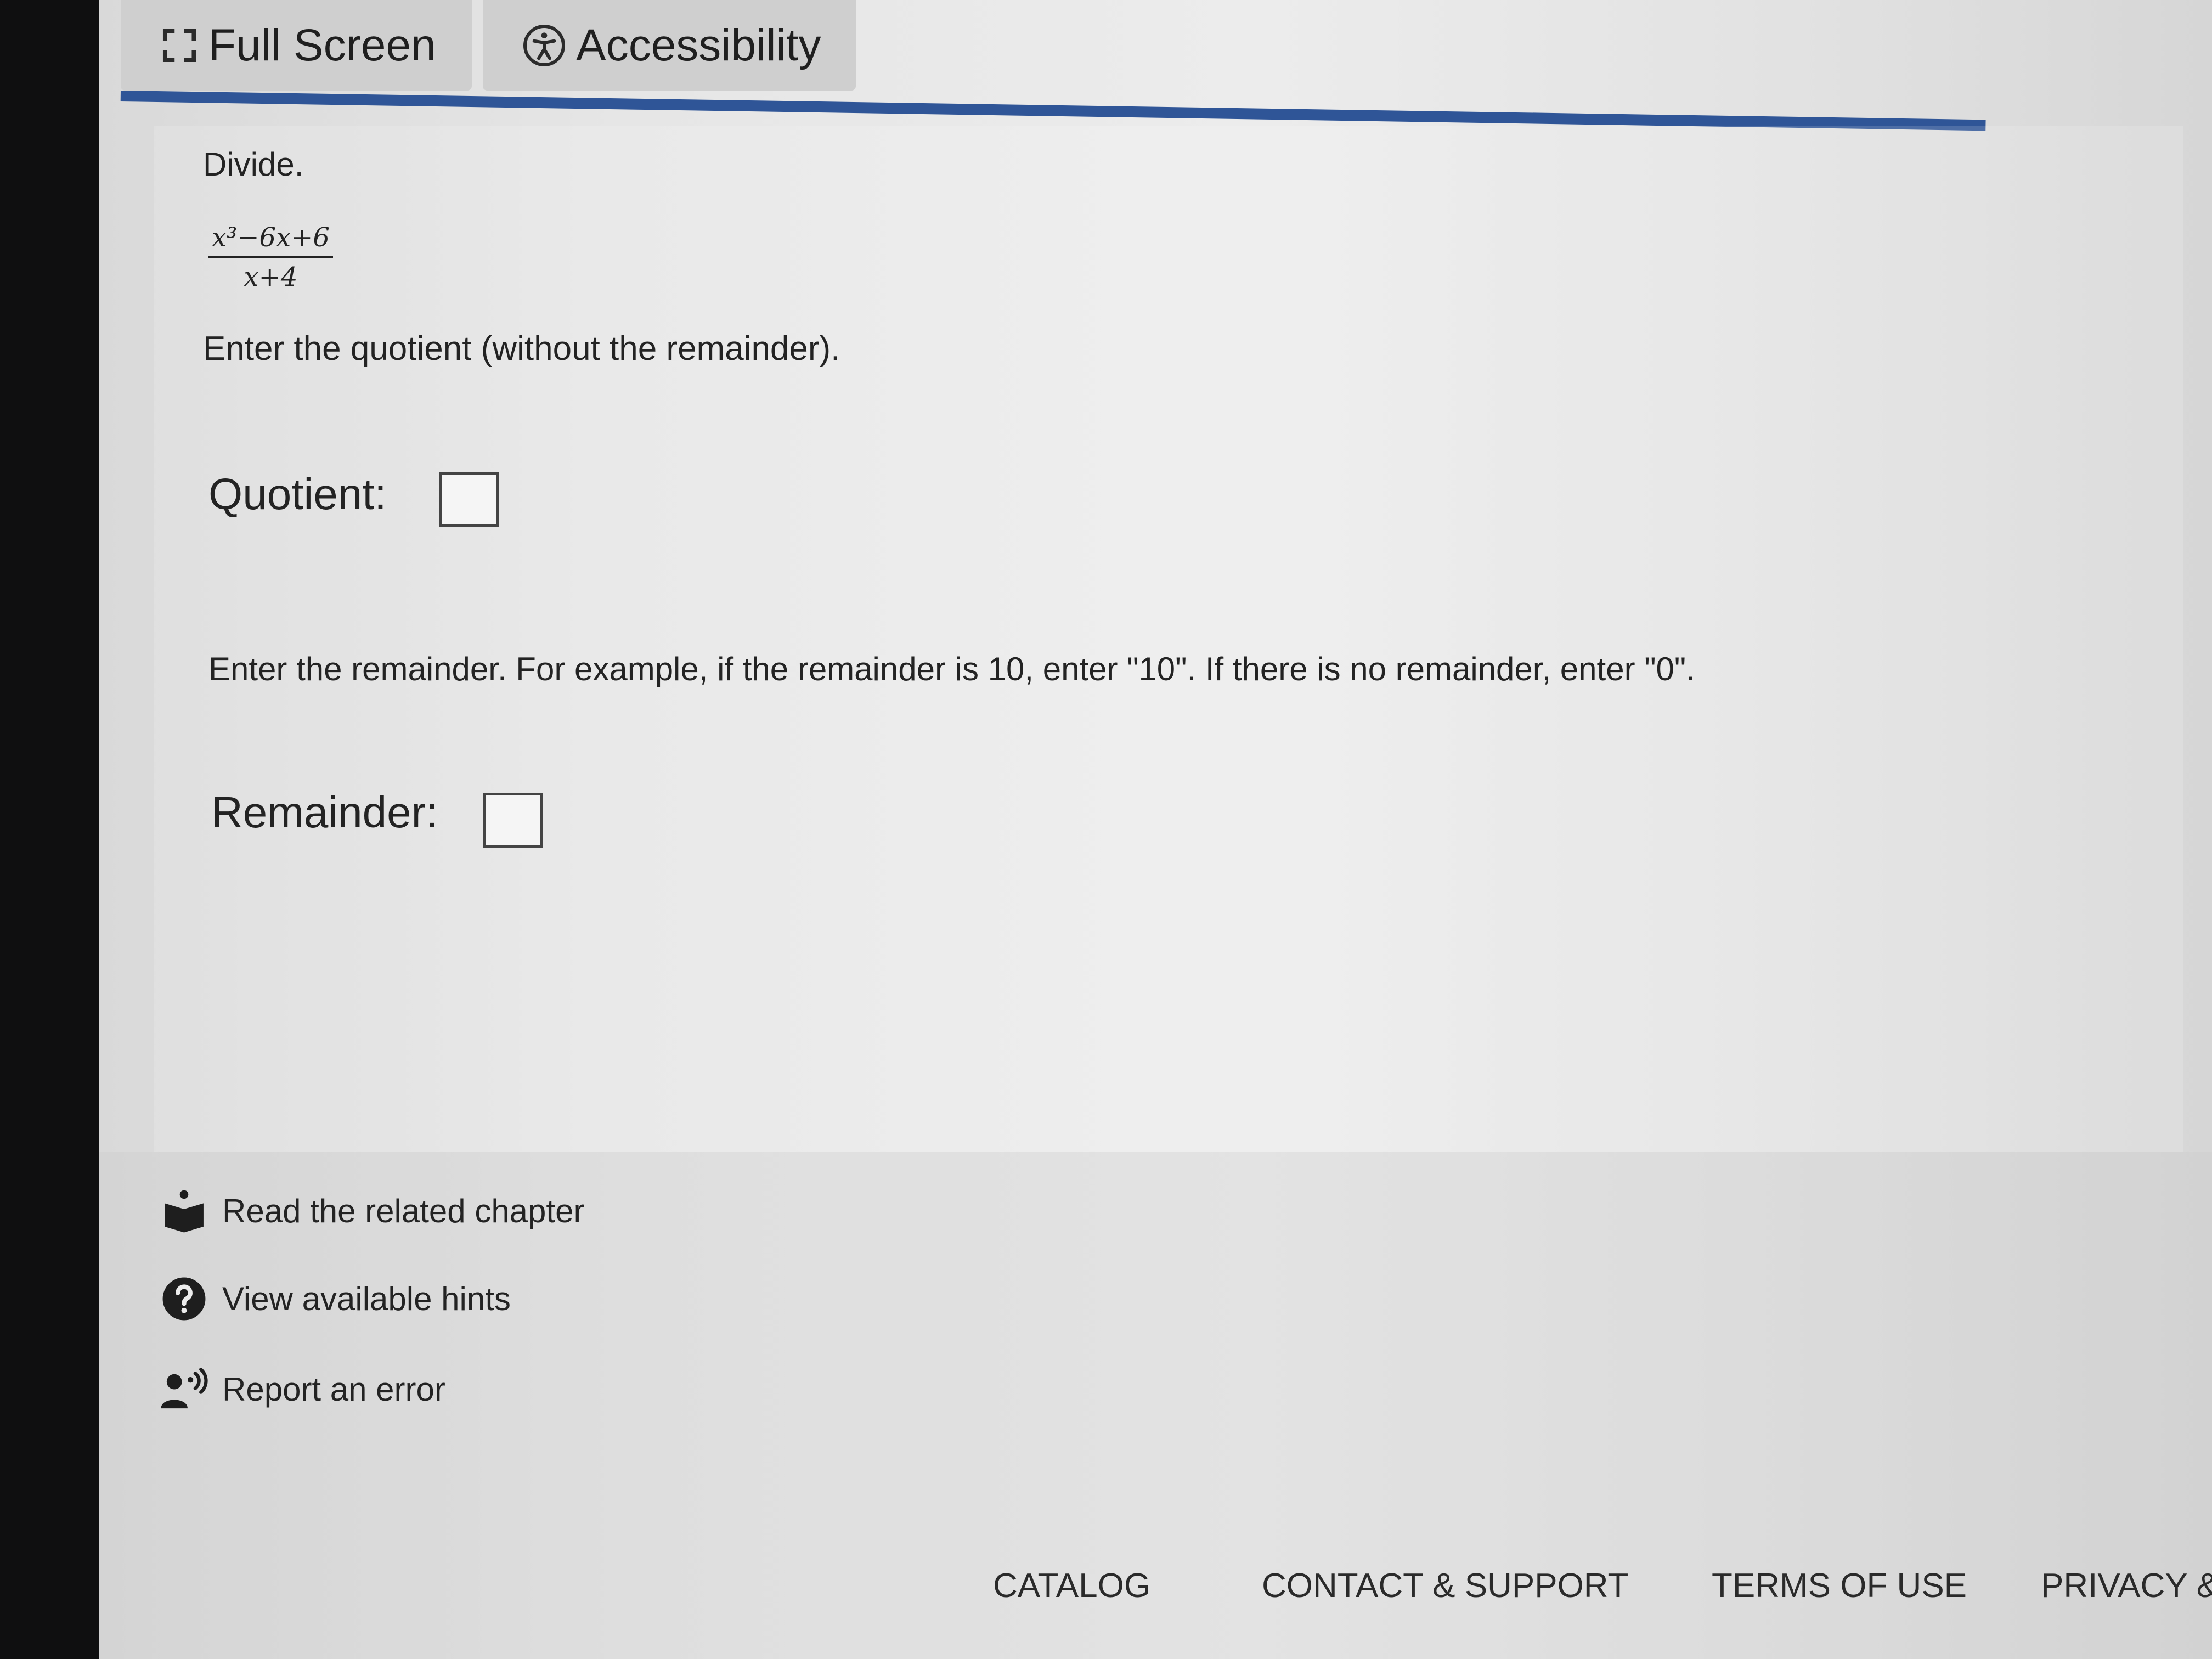  Describe the element at coordinates (183, 1211) in the screenshot. I see `book-reader-icon` at that location.